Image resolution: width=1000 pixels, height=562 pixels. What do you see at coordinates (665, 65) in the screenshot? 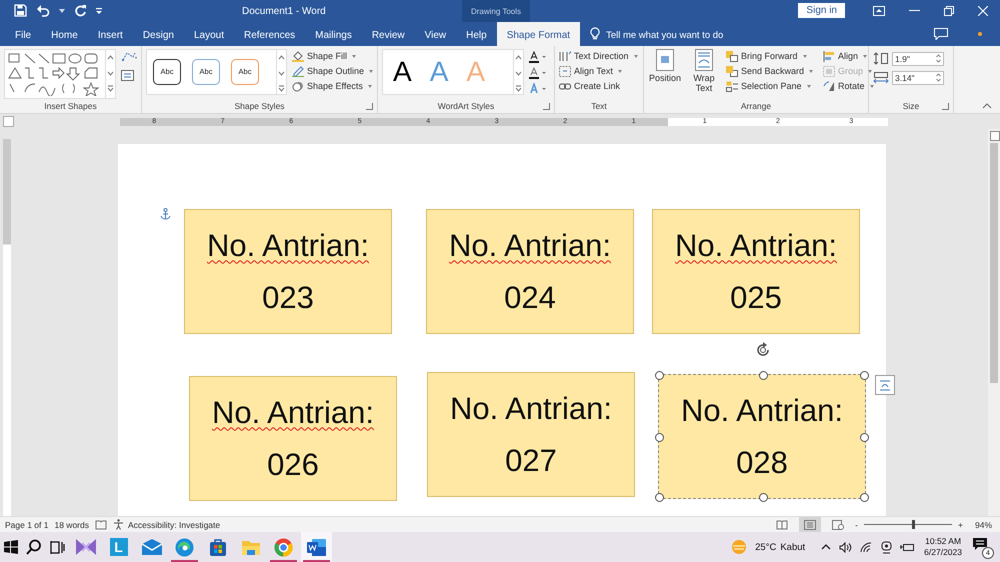
I see `ribbon-large-button: Position` at bounding box center [665, 65].